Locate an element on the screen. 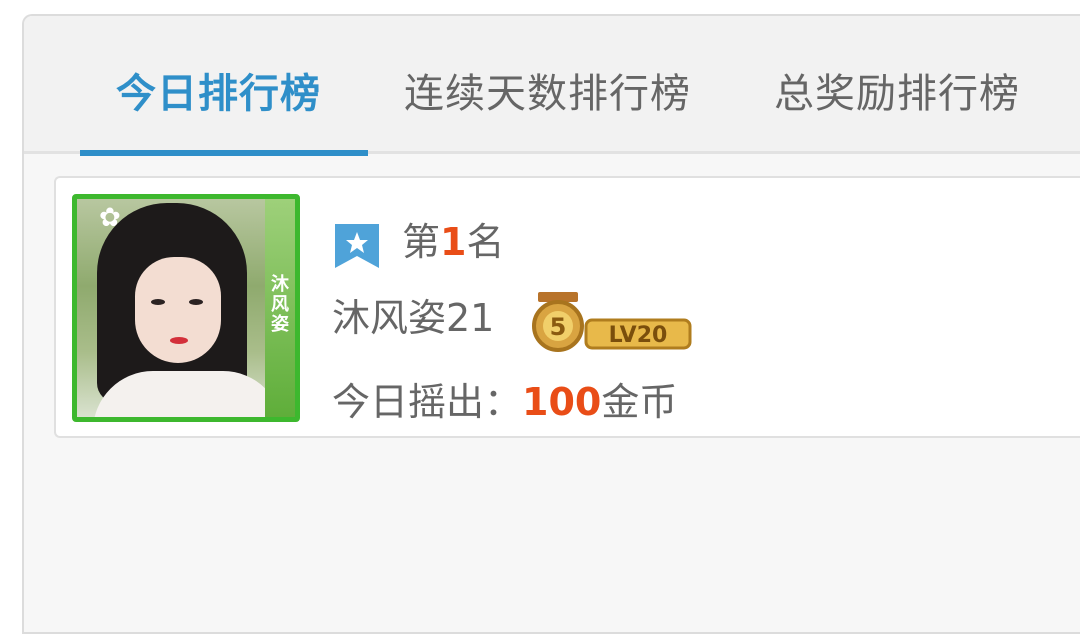  rank-label: 第1名 is located at coordinates (453, 242).